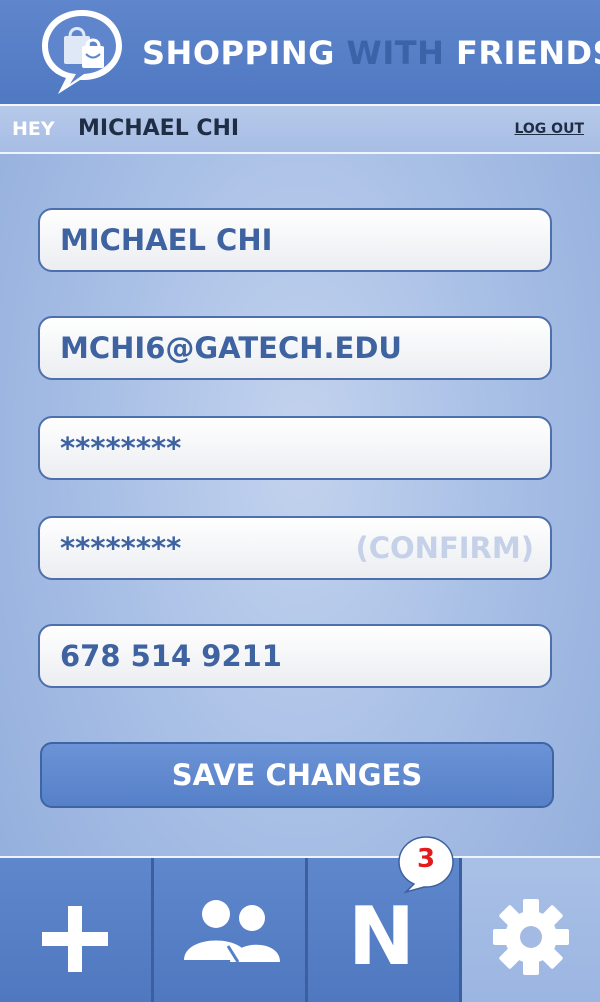 This screenshot has width=600, height=1002. I want to click on email-field: MCHI6@GATECH.EDU, so click(295, 348).